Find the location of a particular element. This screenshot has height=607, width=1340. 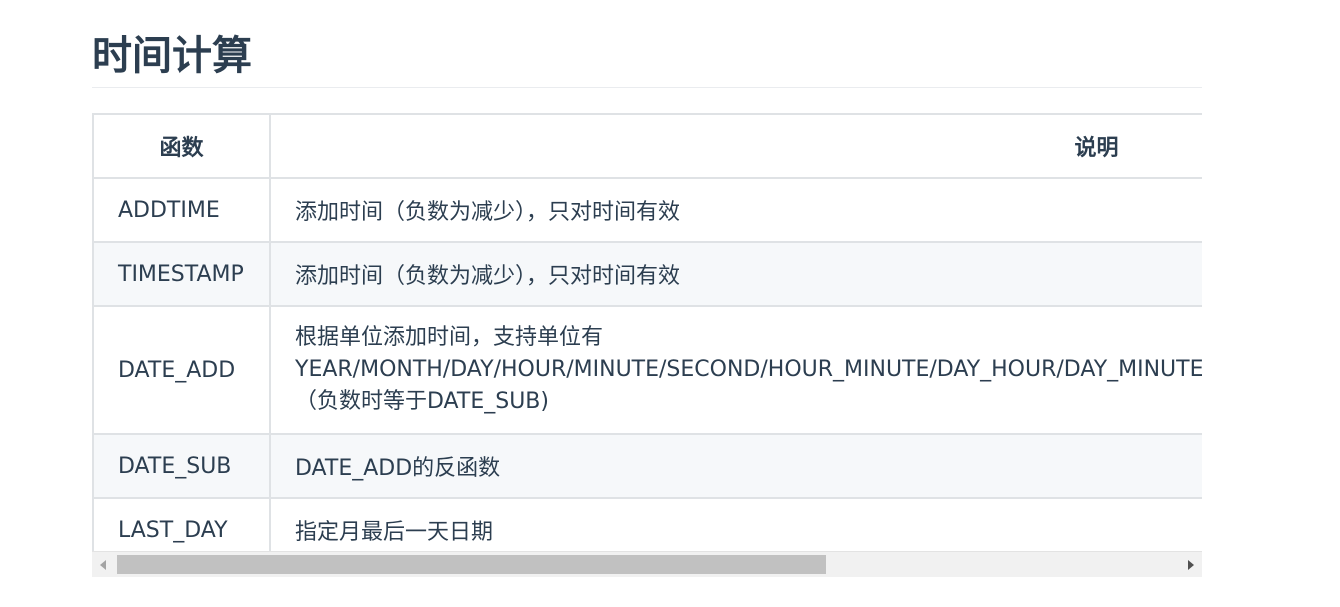

horizontal-scrollbar is located at coordinates (647, 564).